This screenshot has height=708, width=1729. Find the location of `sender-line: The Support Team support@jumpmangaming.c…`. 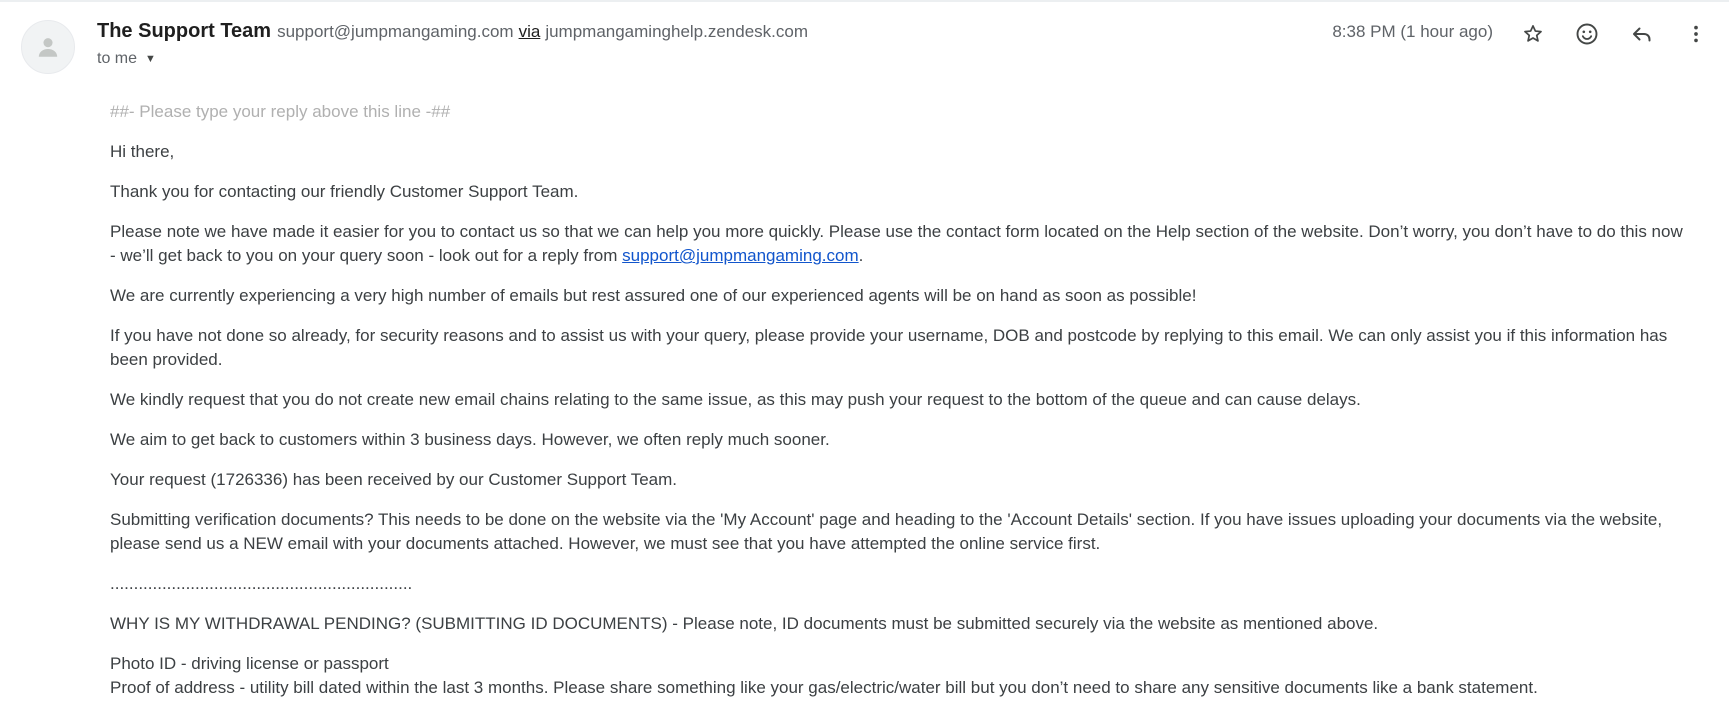

sender-line: The Support Team support@jumpmangaming.c… is located at coordinates (452, 33).